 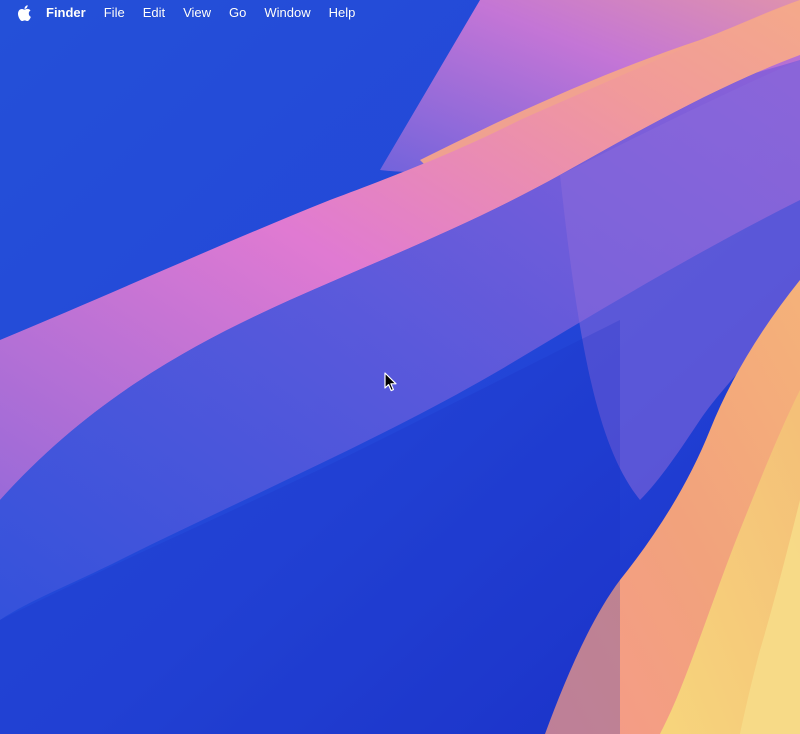 What do you see at coordinates (24, 12) in the screenshot?
I see `apple-logo-icon` at bounding box center [24, 12].